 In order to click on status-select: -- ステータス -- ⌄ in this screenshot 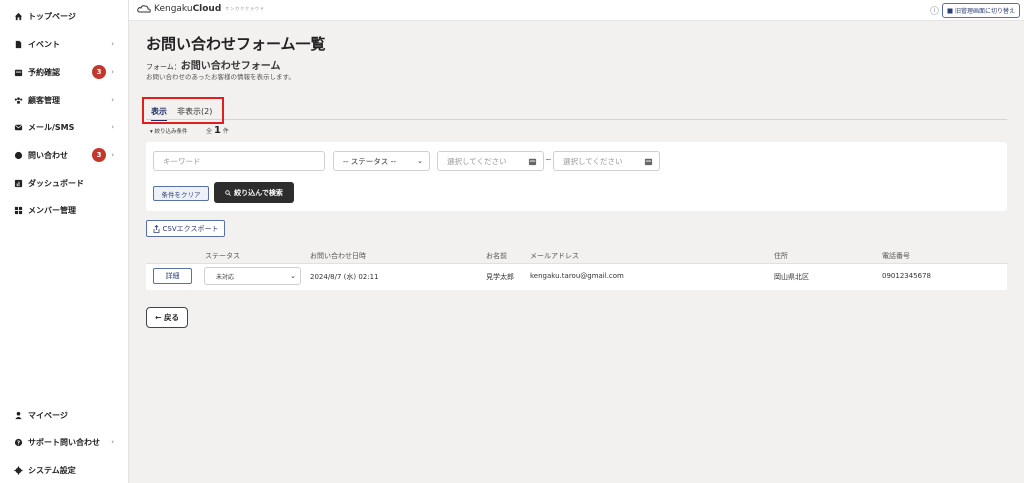, I will do `click(381, 161)`.